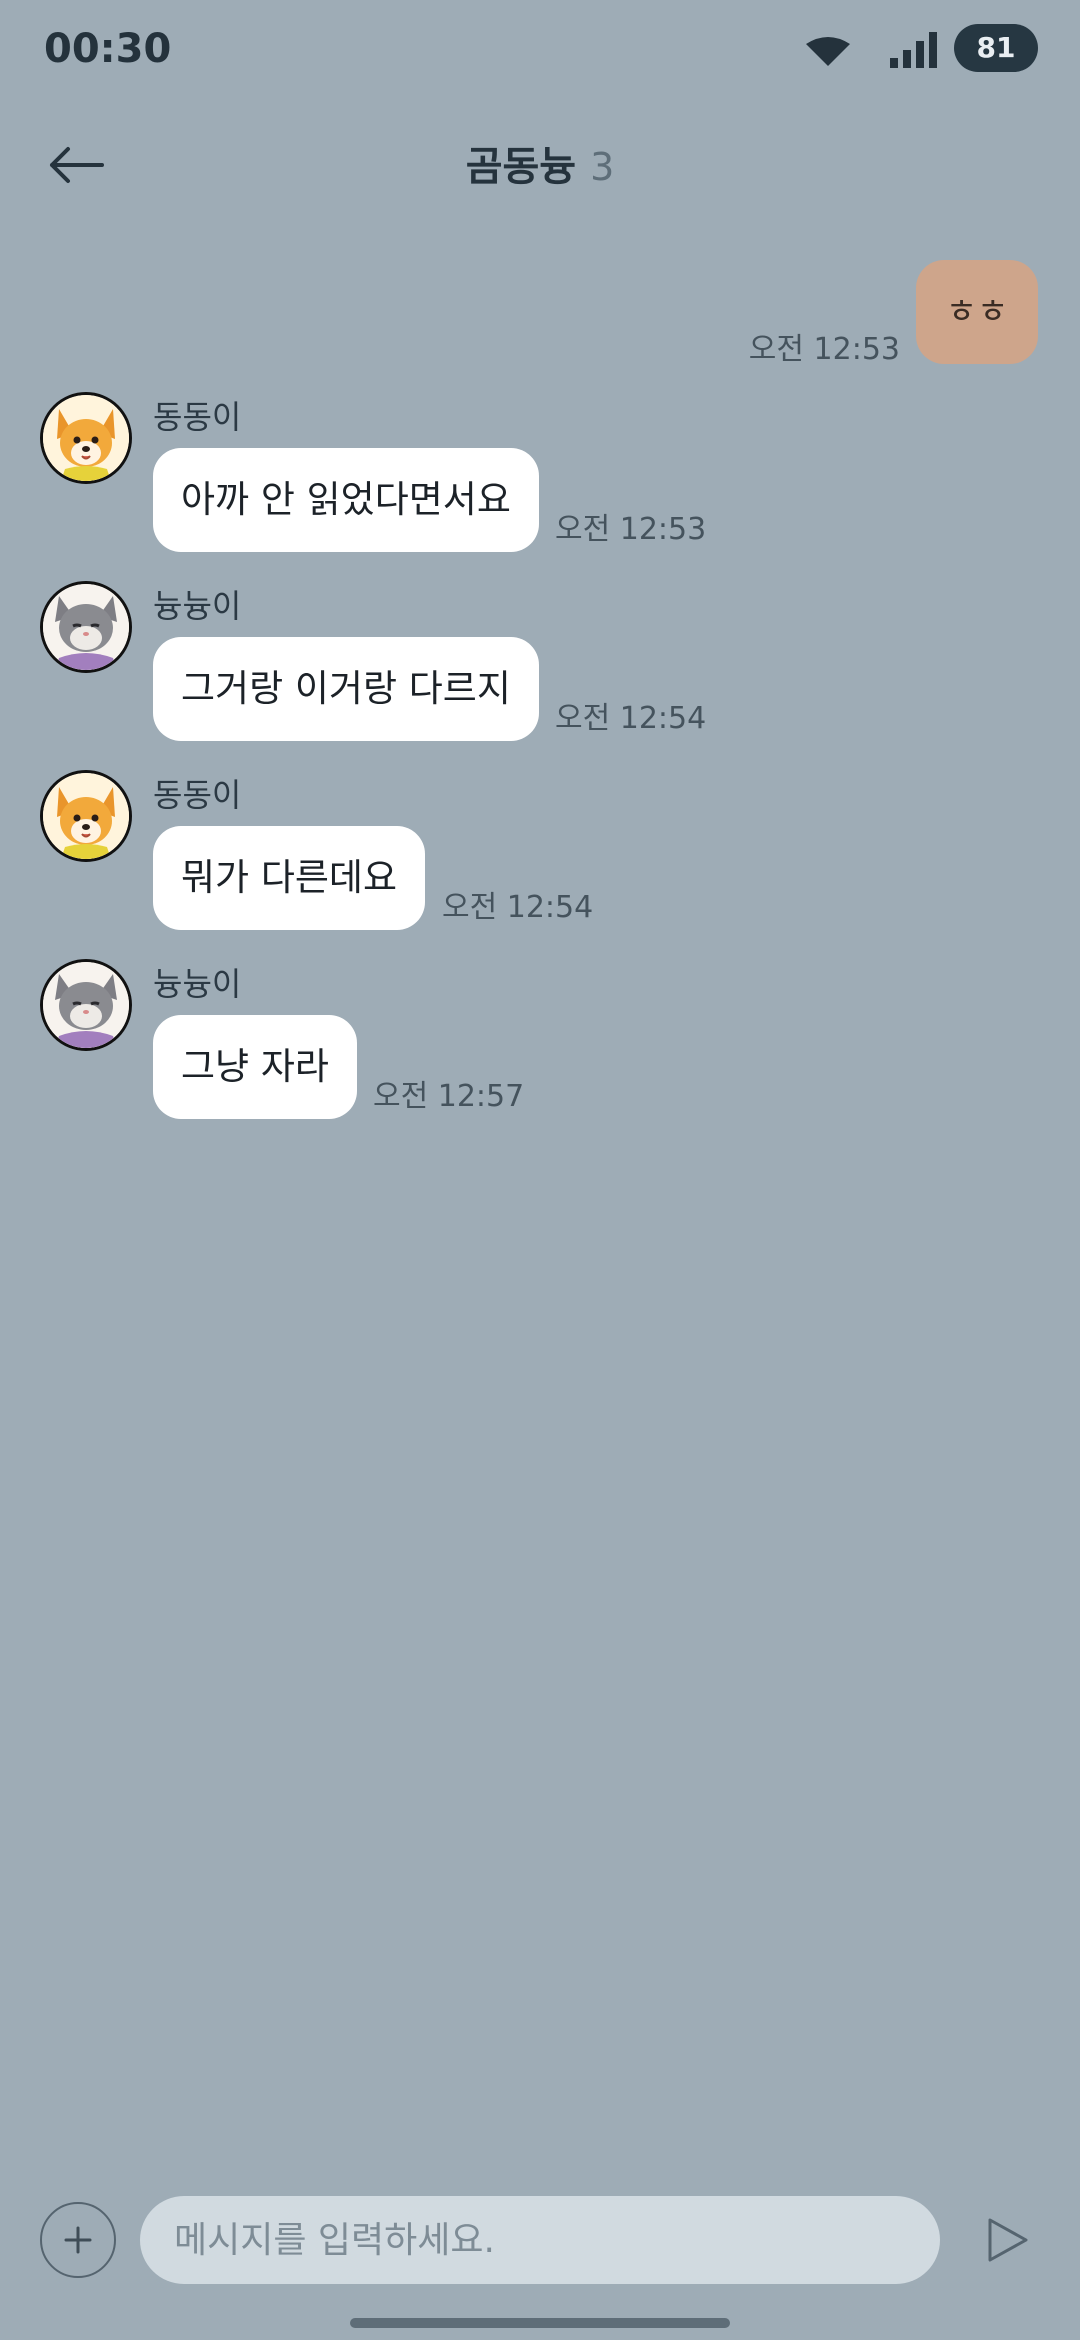 This screenshot has width=1080, height=2340. I want to click on incoming-message-bubble: 그거랑 이거랑 다르지, so click(346, 689).